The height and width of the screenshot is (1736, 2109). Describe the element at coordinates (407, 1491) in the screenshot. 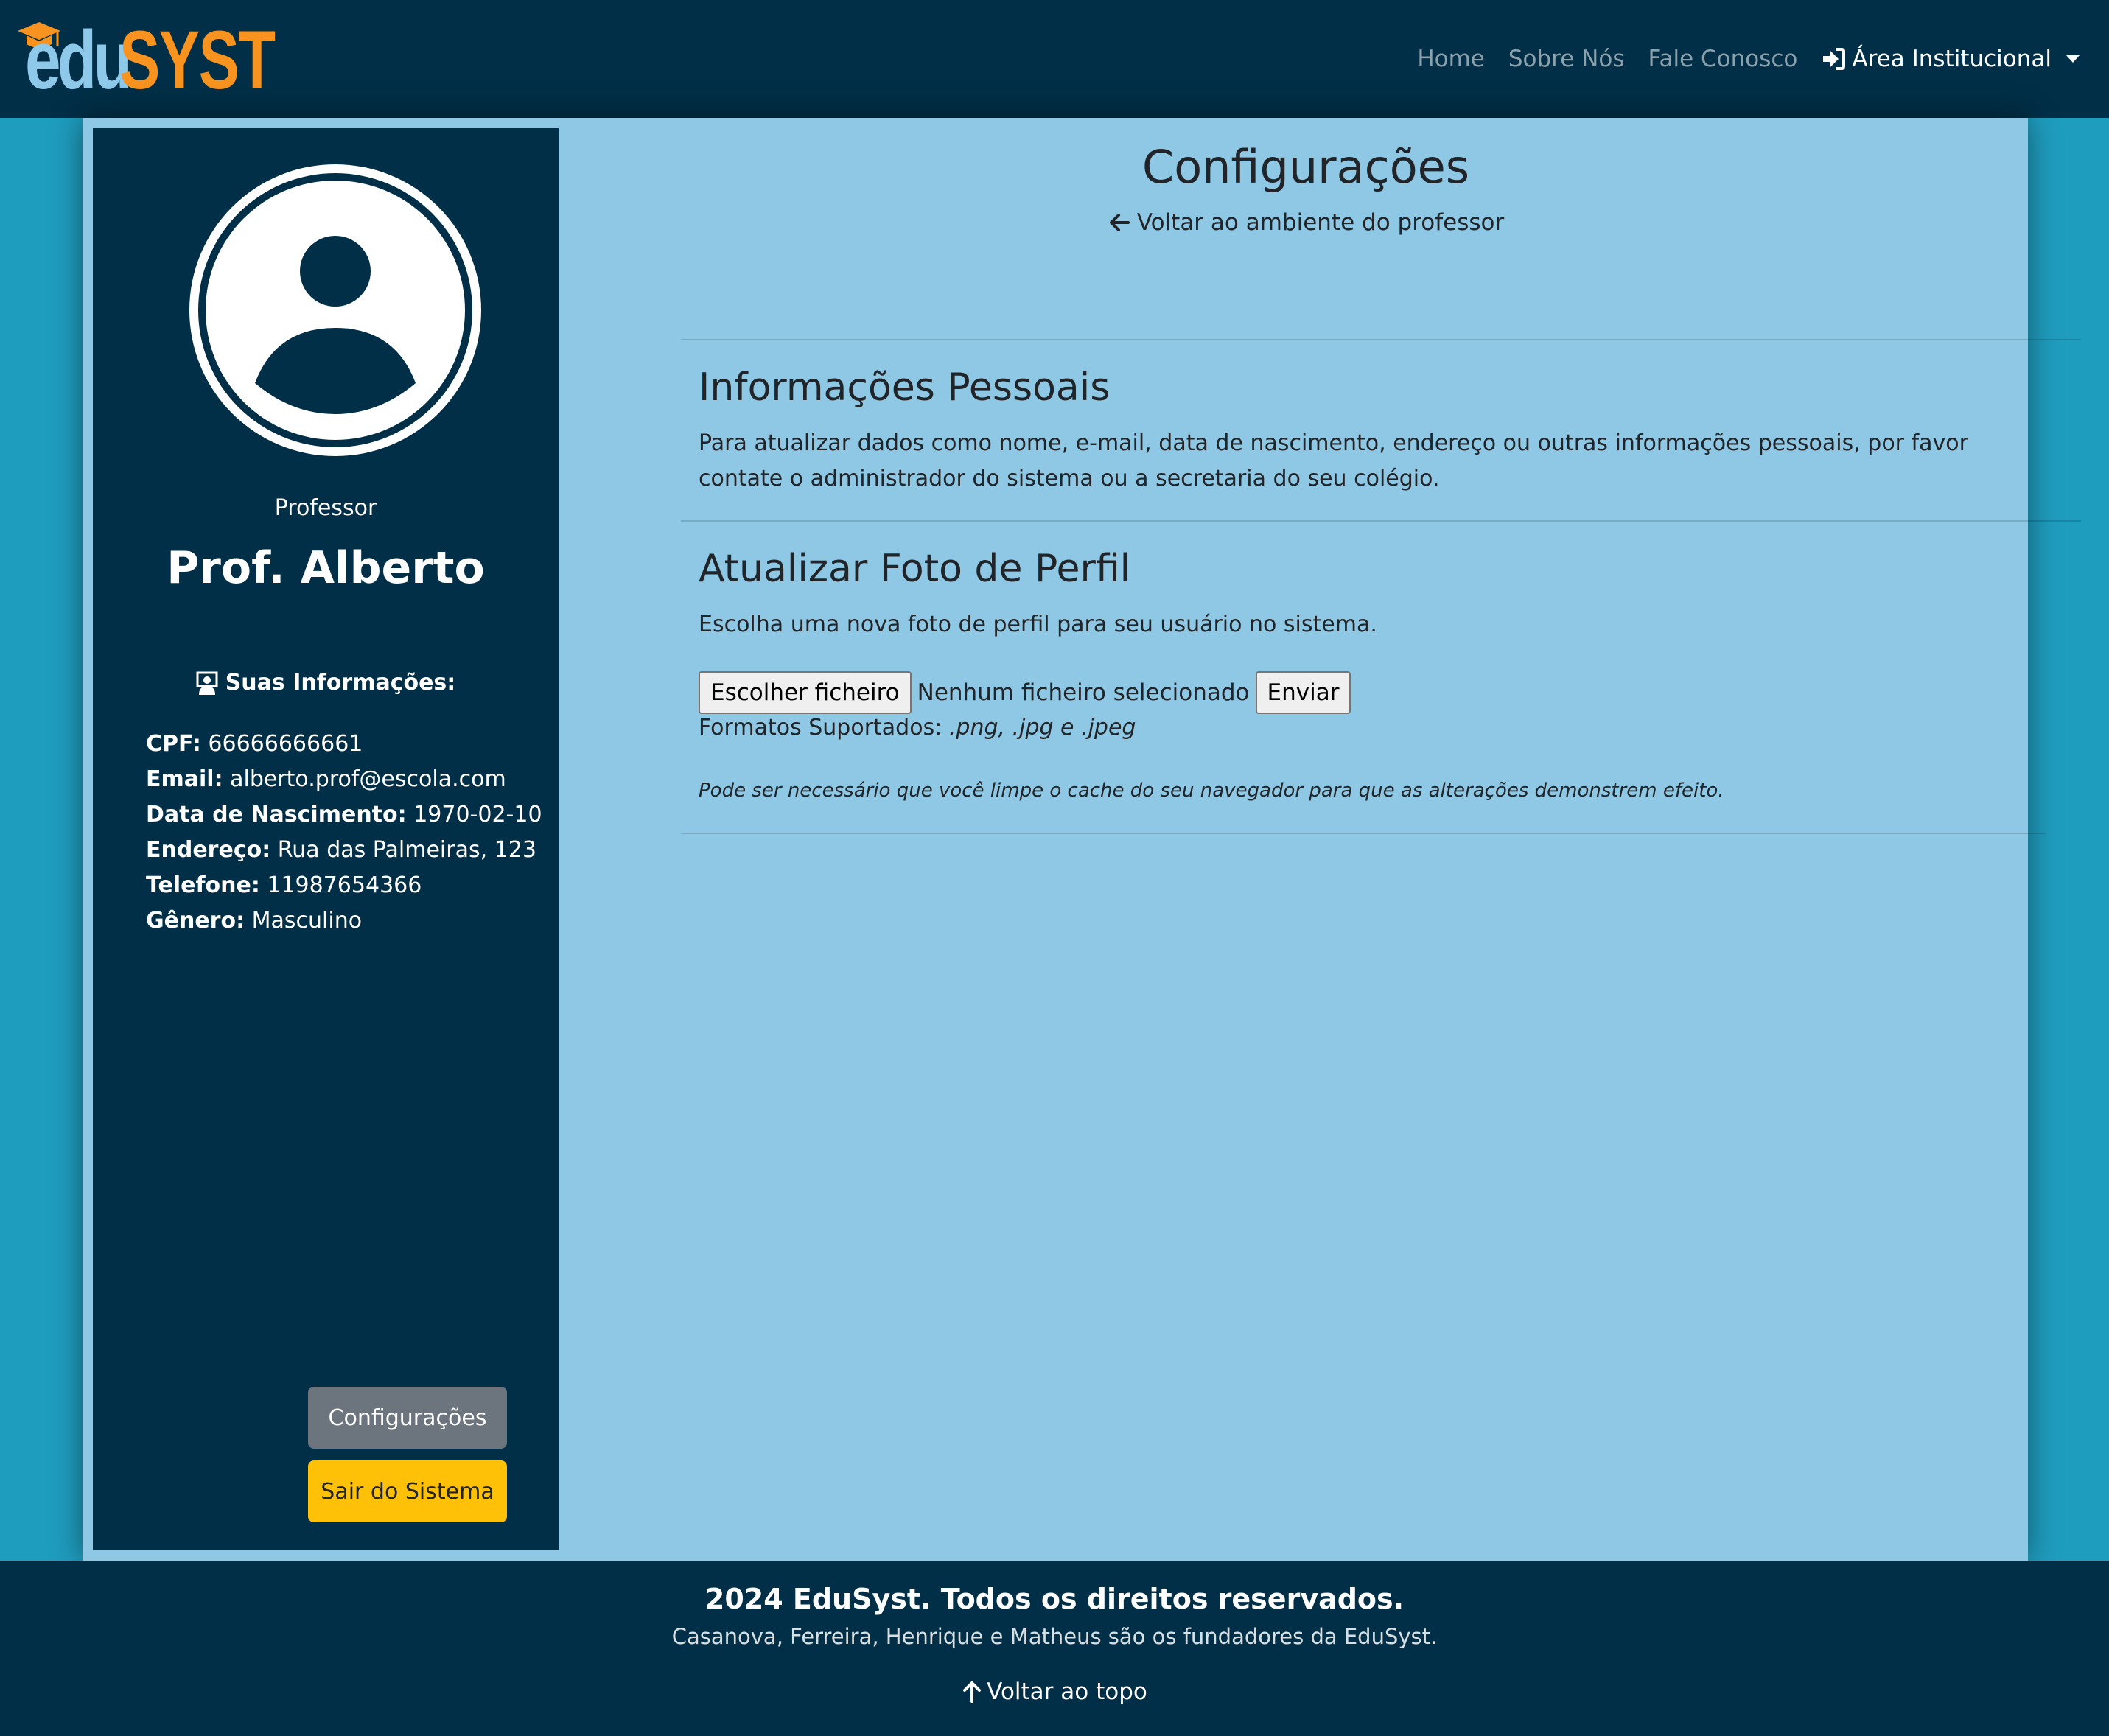

I see `logout-button: Sair do Sistema` at that location.